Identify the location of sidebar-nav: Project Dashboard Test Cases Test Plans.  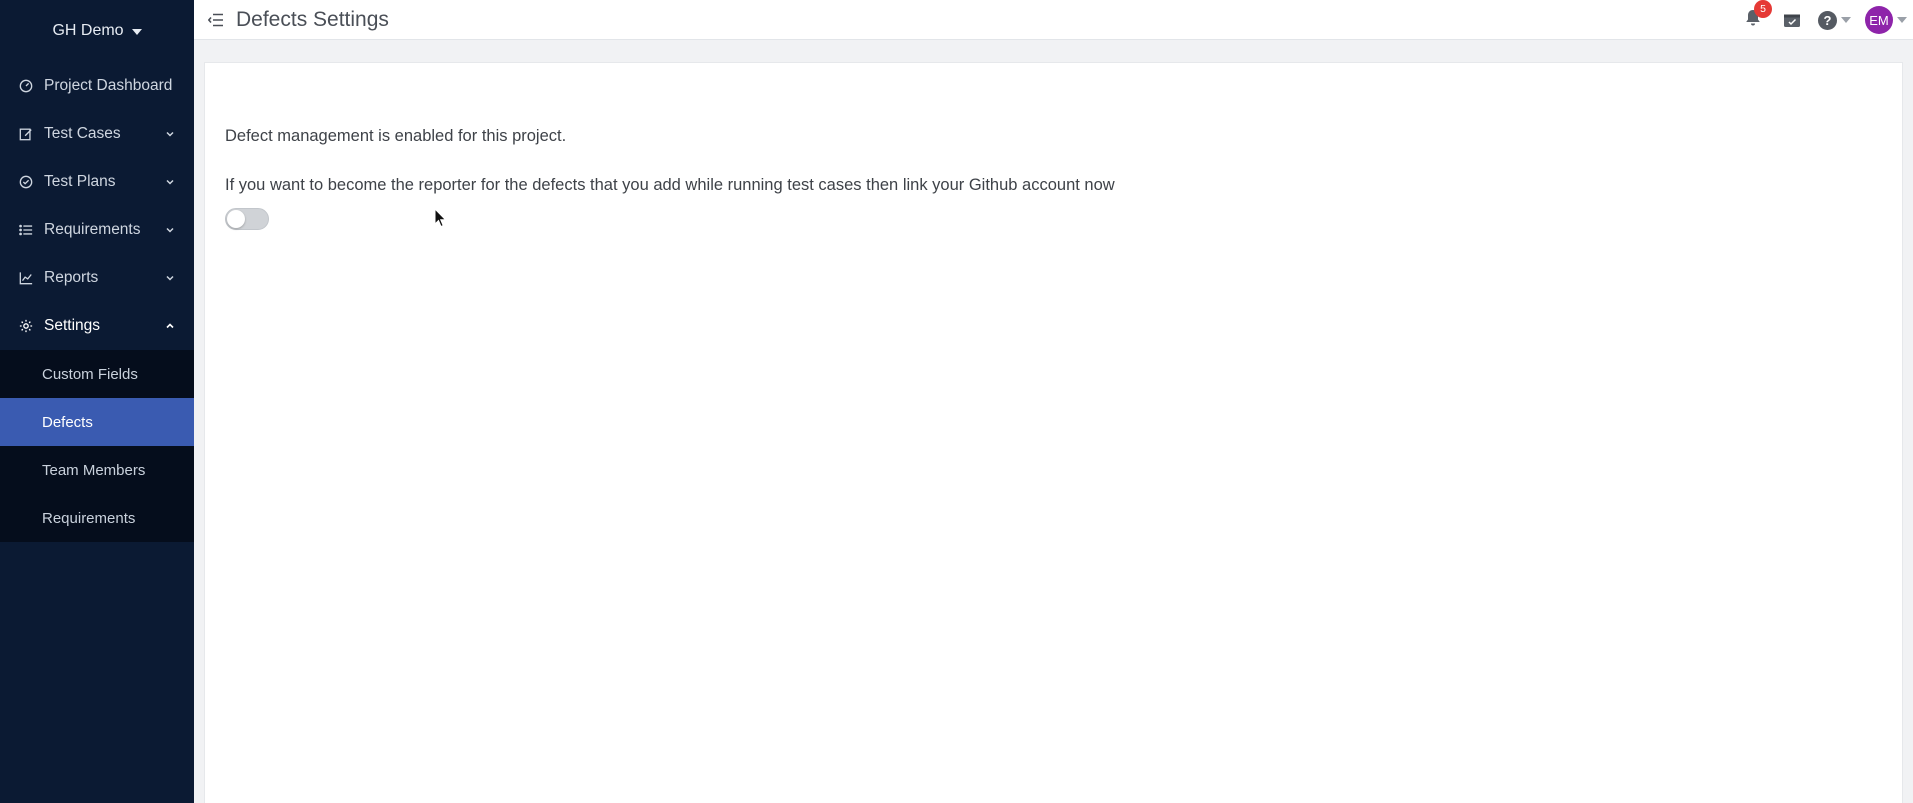
(97, 206).